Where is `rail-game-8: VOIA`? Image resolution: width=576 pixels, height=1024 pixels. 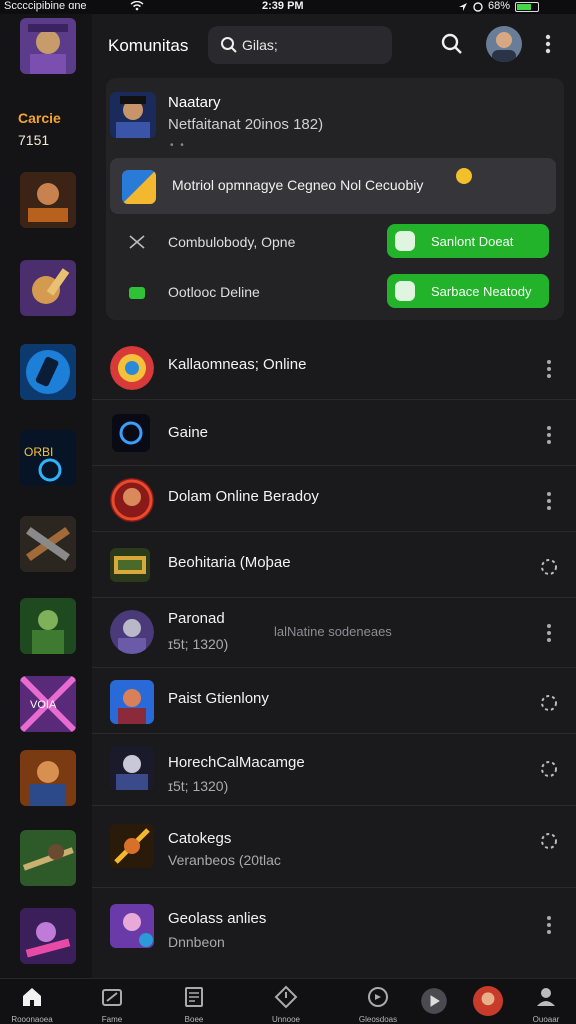
rail-game-8: VOIA is located at coordinates (48, 704).